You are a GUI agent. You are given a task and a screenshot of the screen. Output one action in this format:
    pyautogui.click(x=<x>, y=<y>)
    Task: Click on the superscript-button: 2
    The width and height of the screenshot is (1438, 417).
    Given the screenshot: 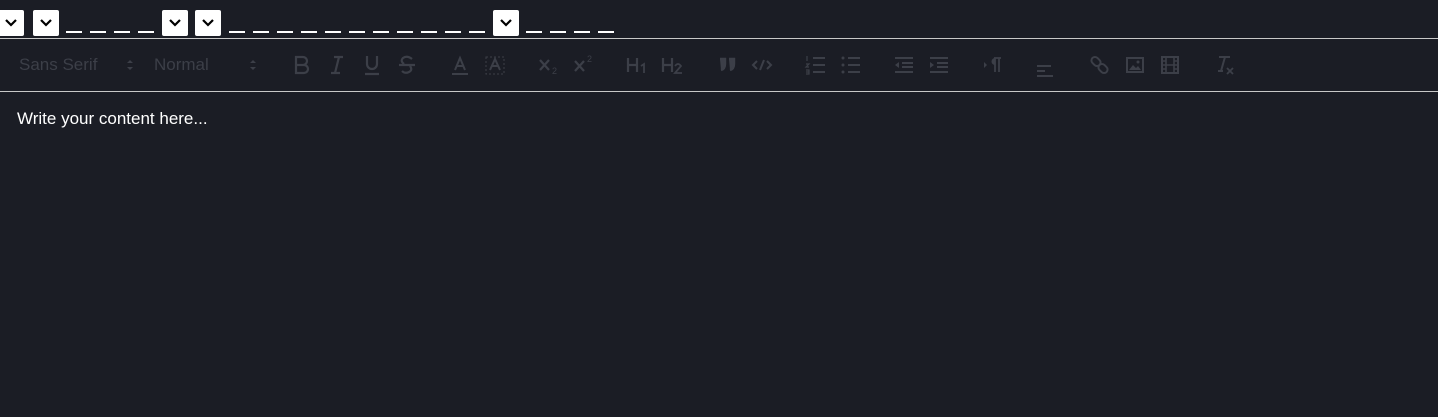 What is the action you would take?
    pyautogui.click(x=584, y=65)
    